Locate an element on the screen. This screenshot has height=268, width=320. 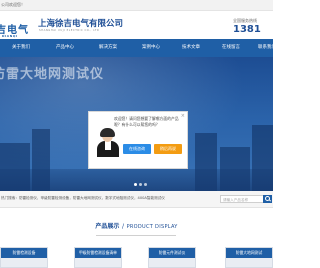
hotline-phone: 1381 is located at coordinates (247, 29).